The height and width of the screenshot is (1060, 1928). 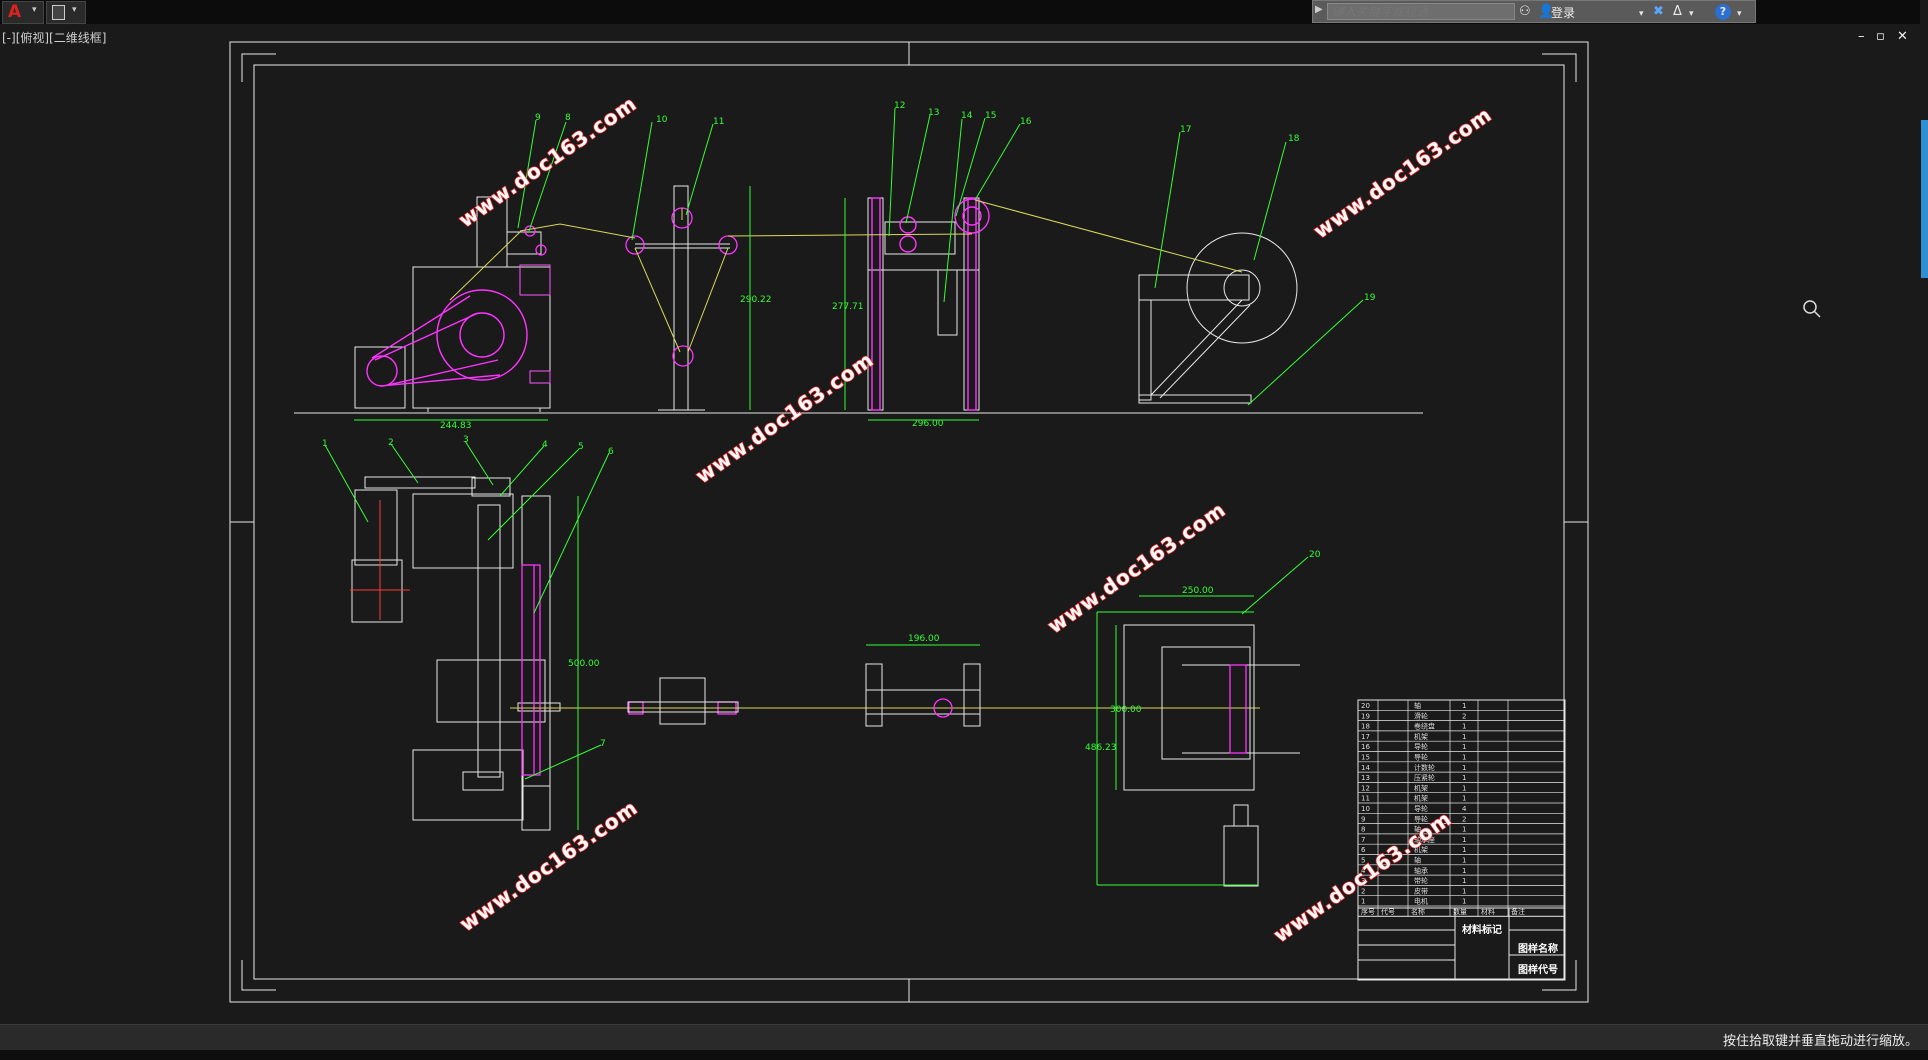 What do you see at coordinates (756, 300) in the screenshot?
I see `dimension-height-11: 290.22` at bounding box center [756, 300].